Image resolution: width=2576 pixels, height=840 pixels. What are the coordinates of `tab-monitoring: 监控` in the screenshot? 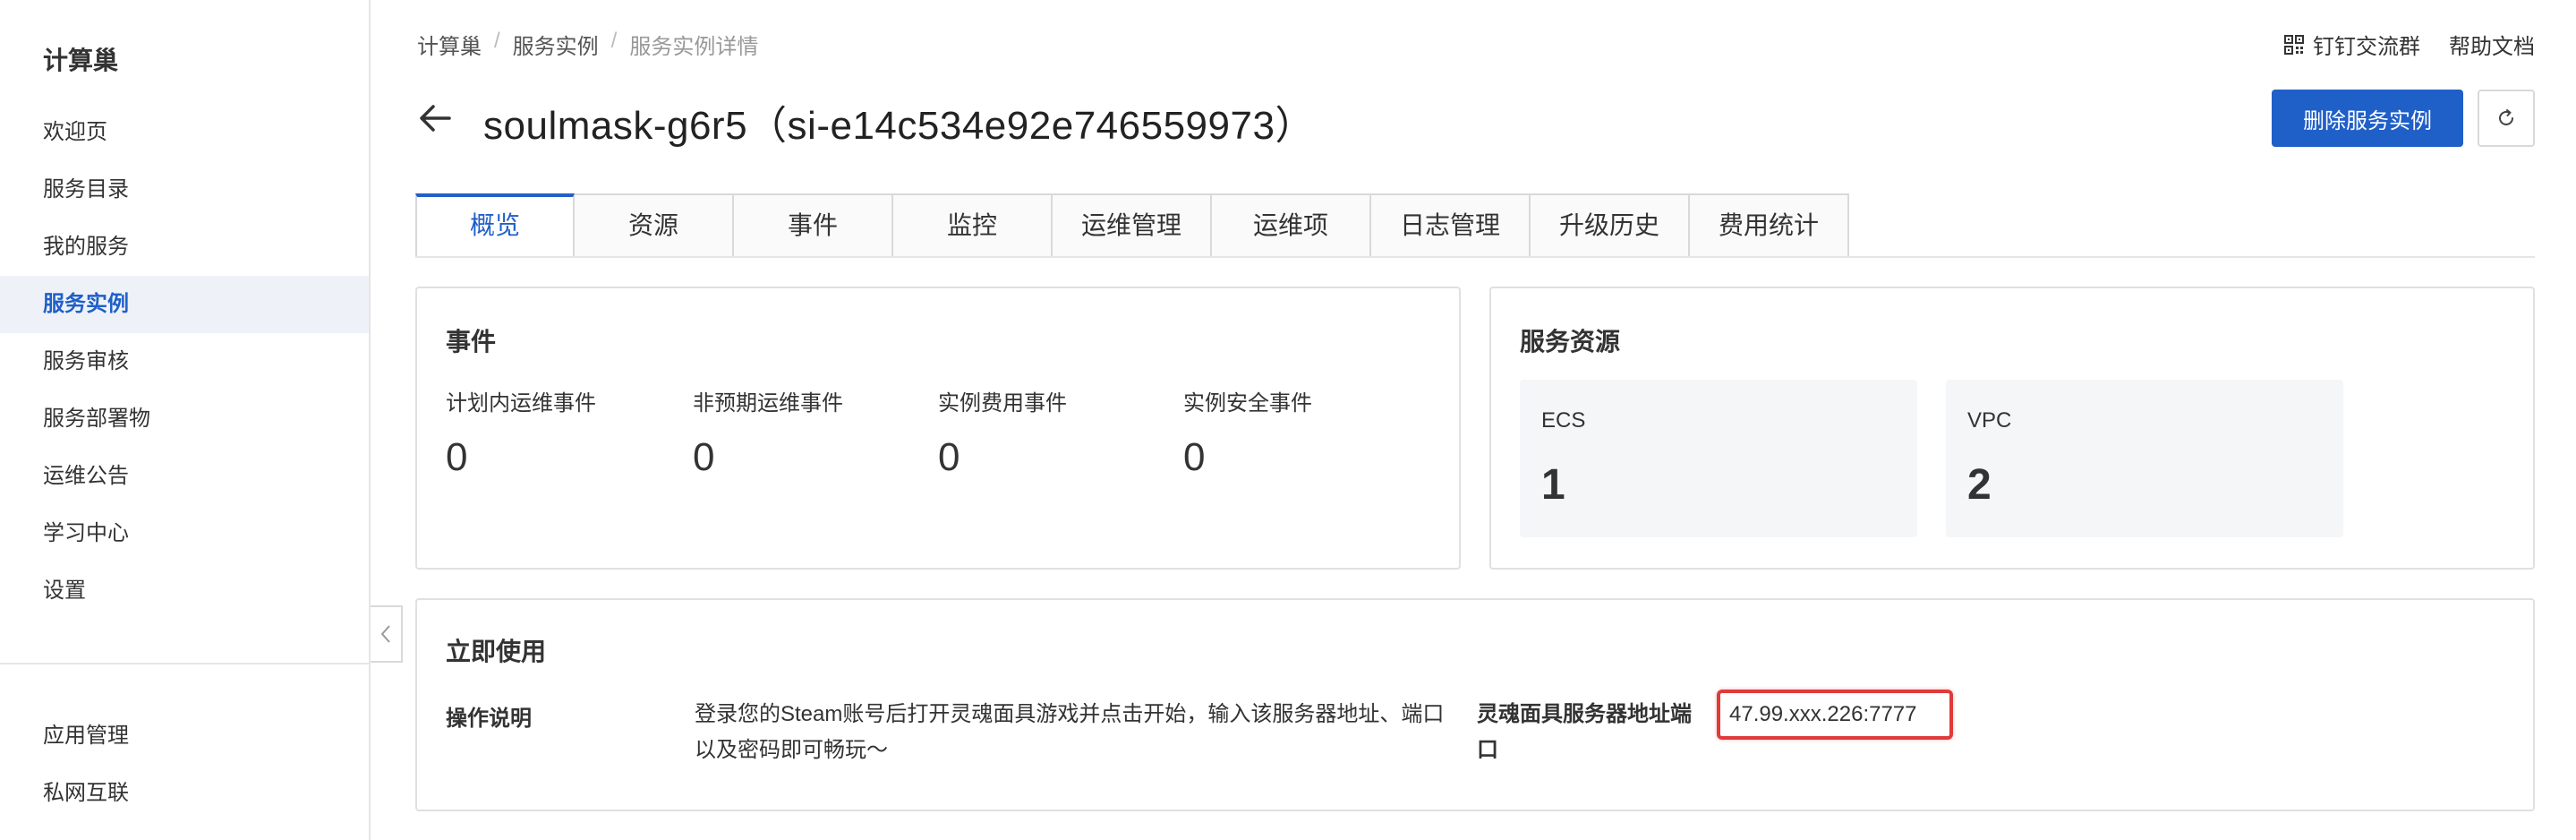 It's located at (973, 225).